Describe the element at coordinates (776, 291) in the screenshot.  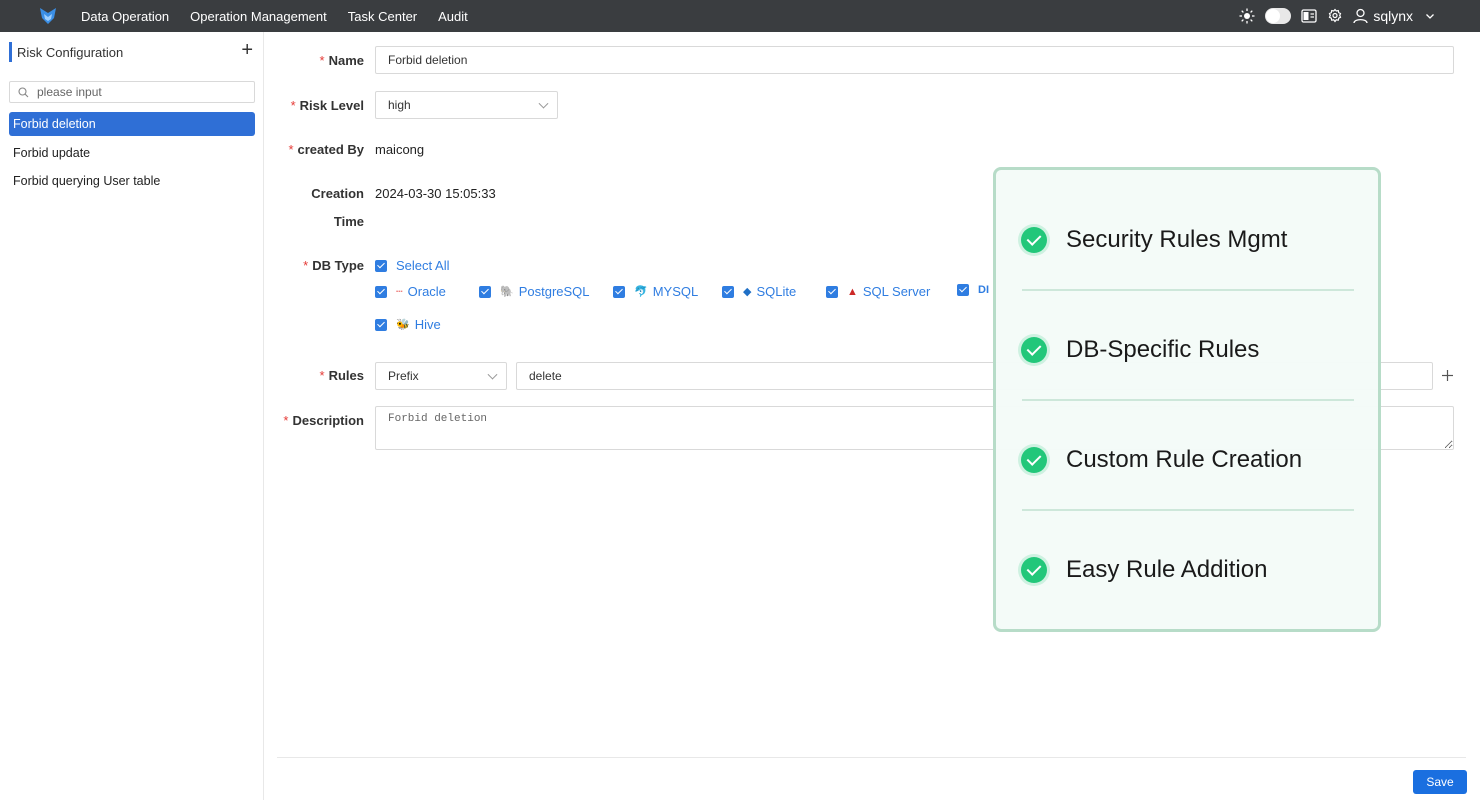
I see `sqlite-label: SQLite` at that location.